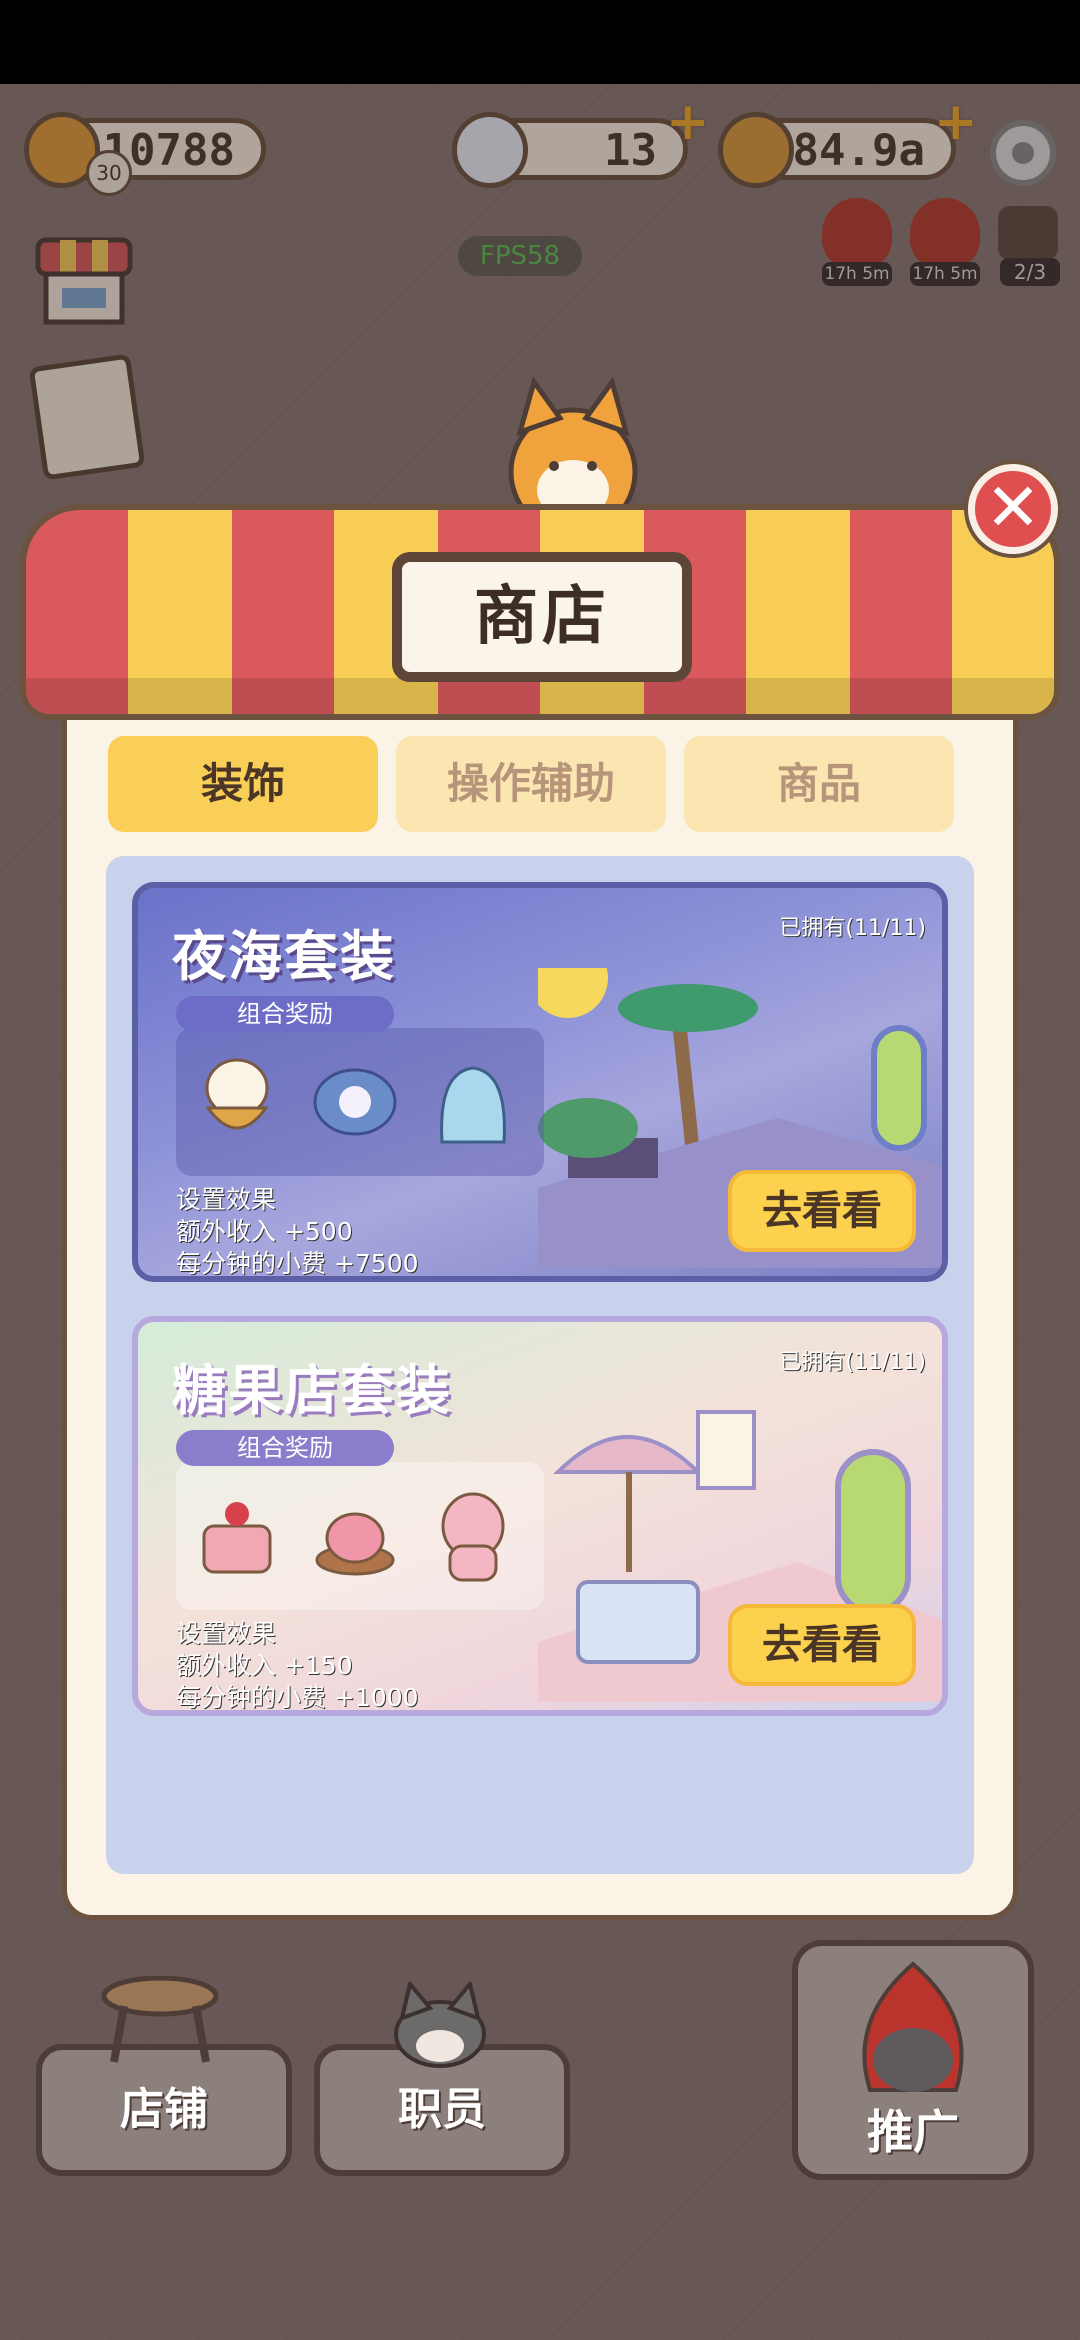  I want to click on set-title: 夜海套装, so click(284, 956).